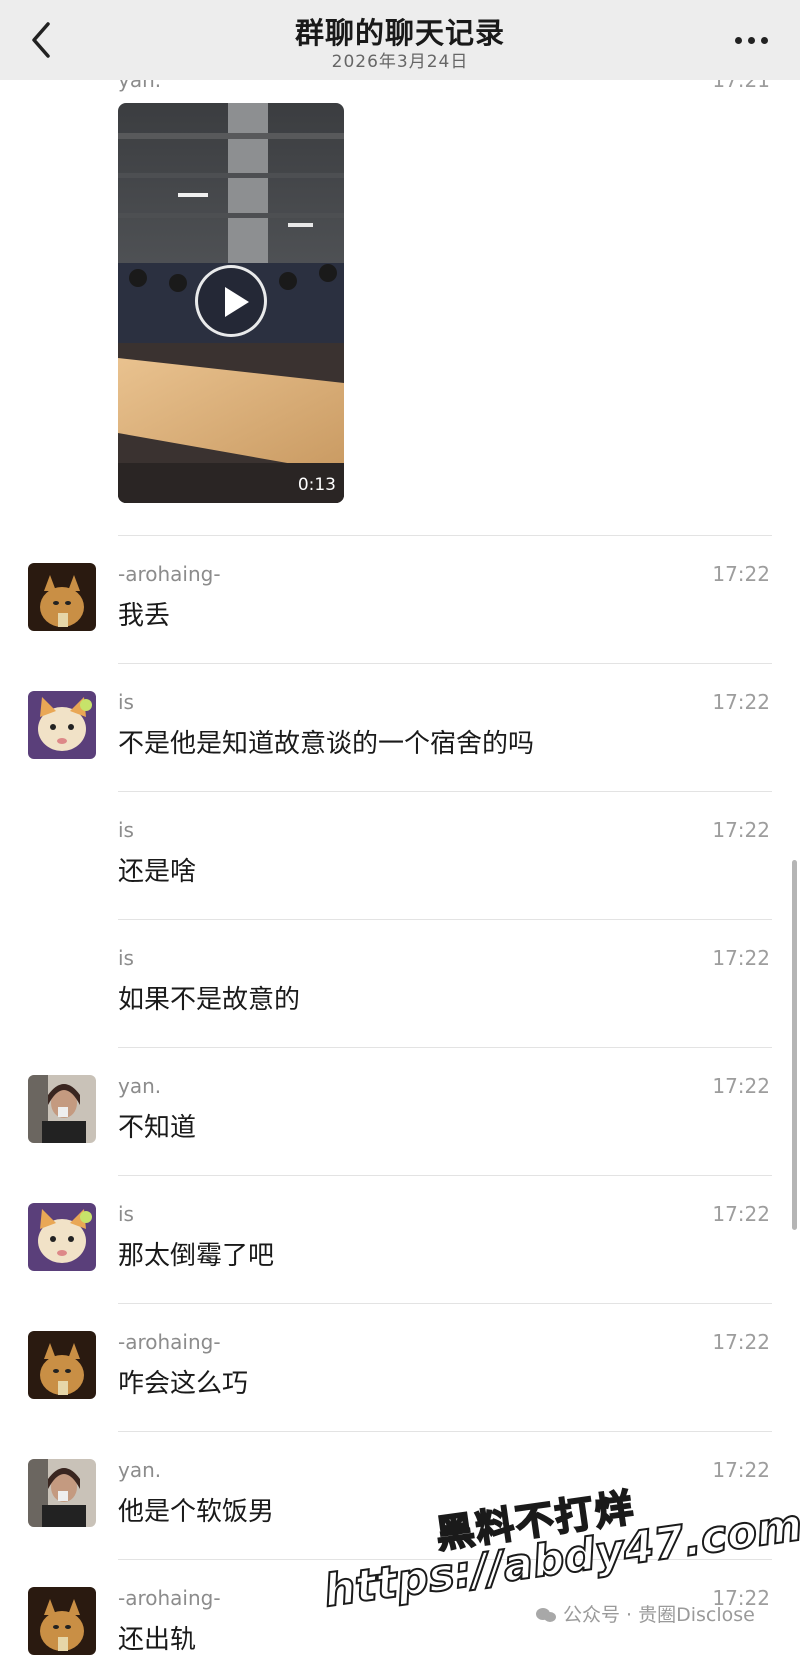 This screenshot has height=1656, width=800. What do you see at coordinates (400, 855) in the screenshot?
I see `list-item: is 17:22 还是啥` at bounding box center [400, 855].